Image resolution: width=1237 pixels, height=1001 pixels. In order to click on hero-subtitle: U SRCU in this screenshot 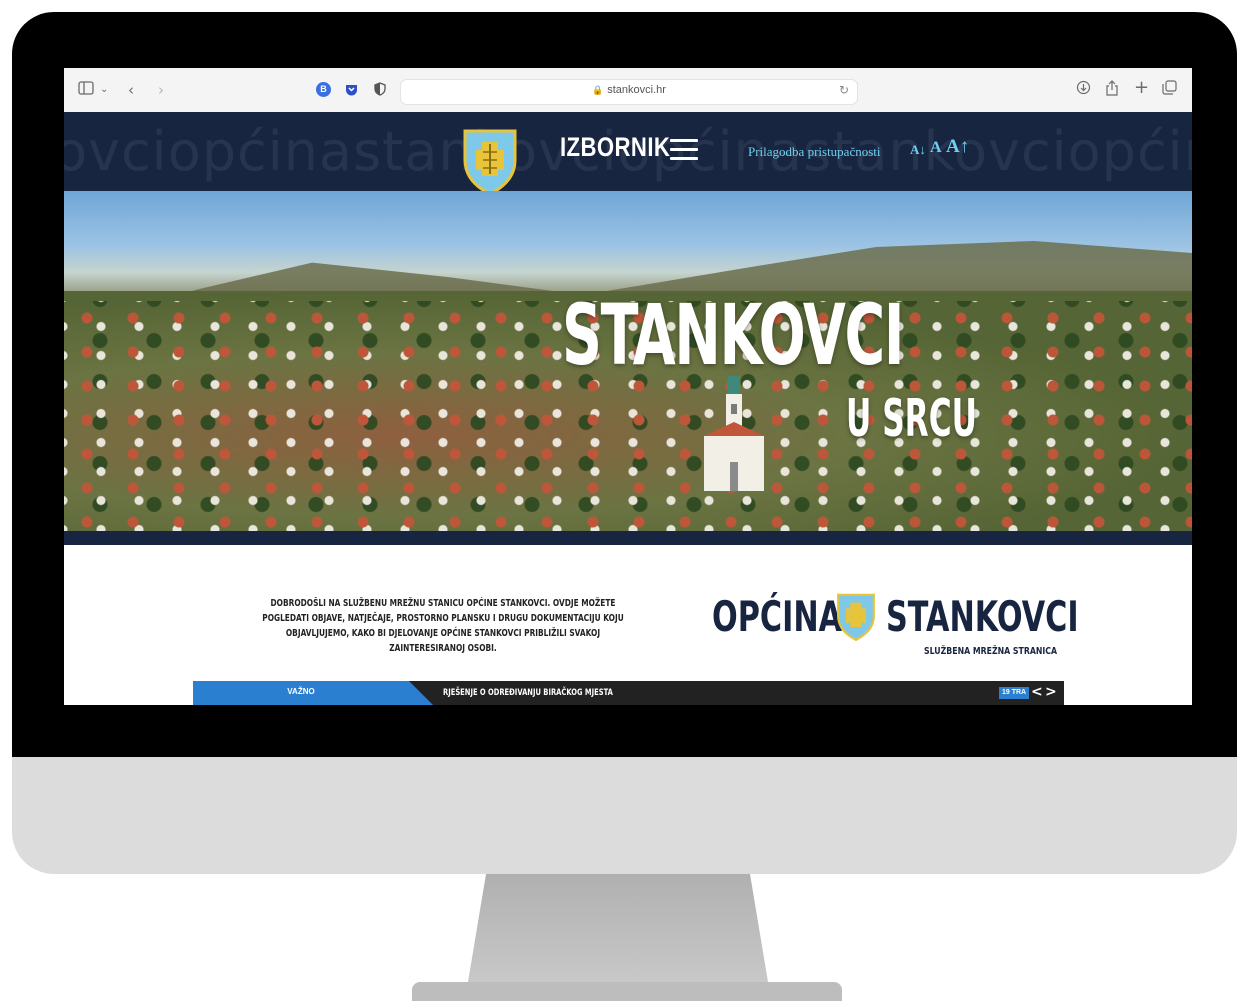, I will do `click(911, 419)`.